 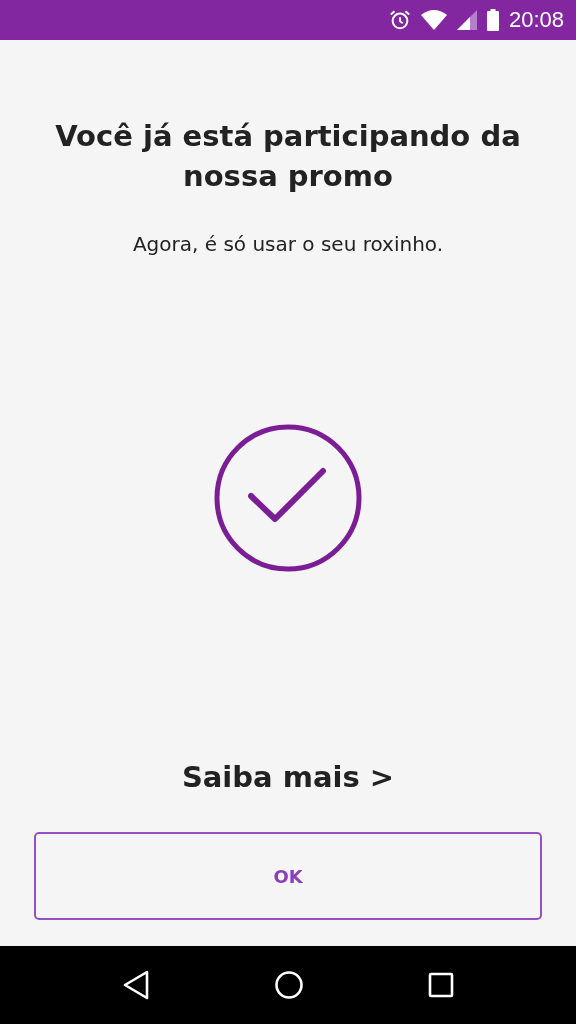 What do you see at coordinates (136, 985) in the screenshot?
I see `back-icon` at bounding box center [136, 985].